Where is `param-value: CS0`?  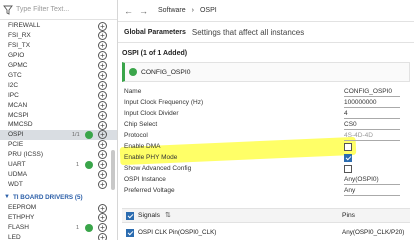
param-value: CS0 is located at coordinates (372, 125).